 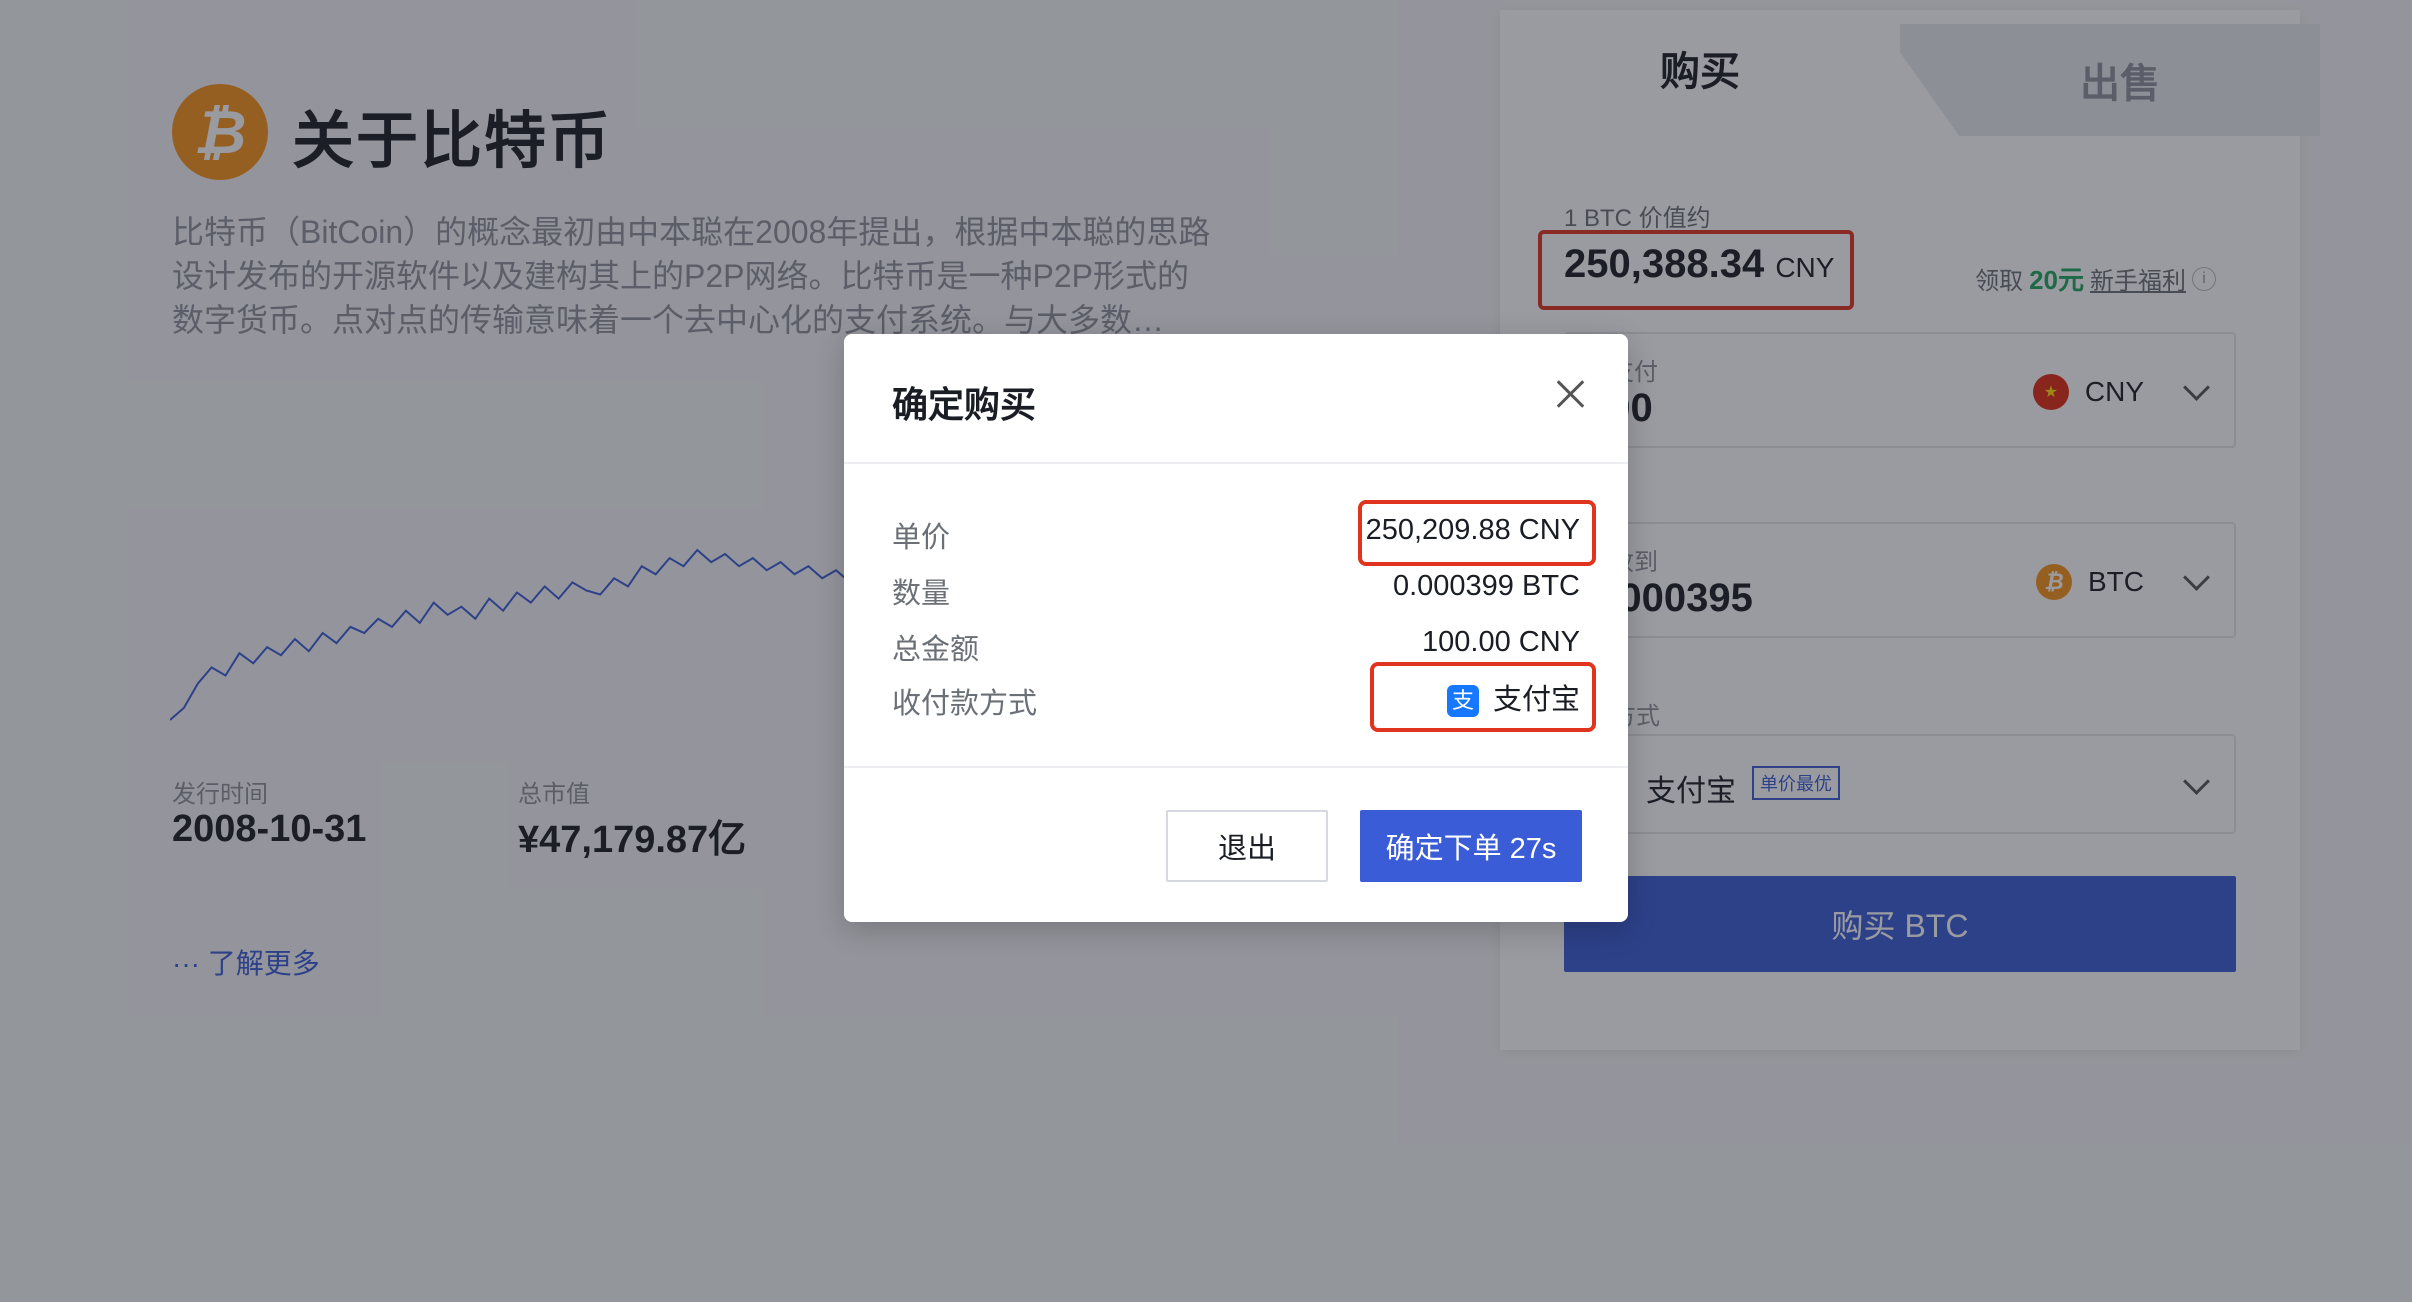 What do you see at coordinates (921, 538) in the screenshot?
I see `unit-price-label: 单价` at bounding box center [921, 538].